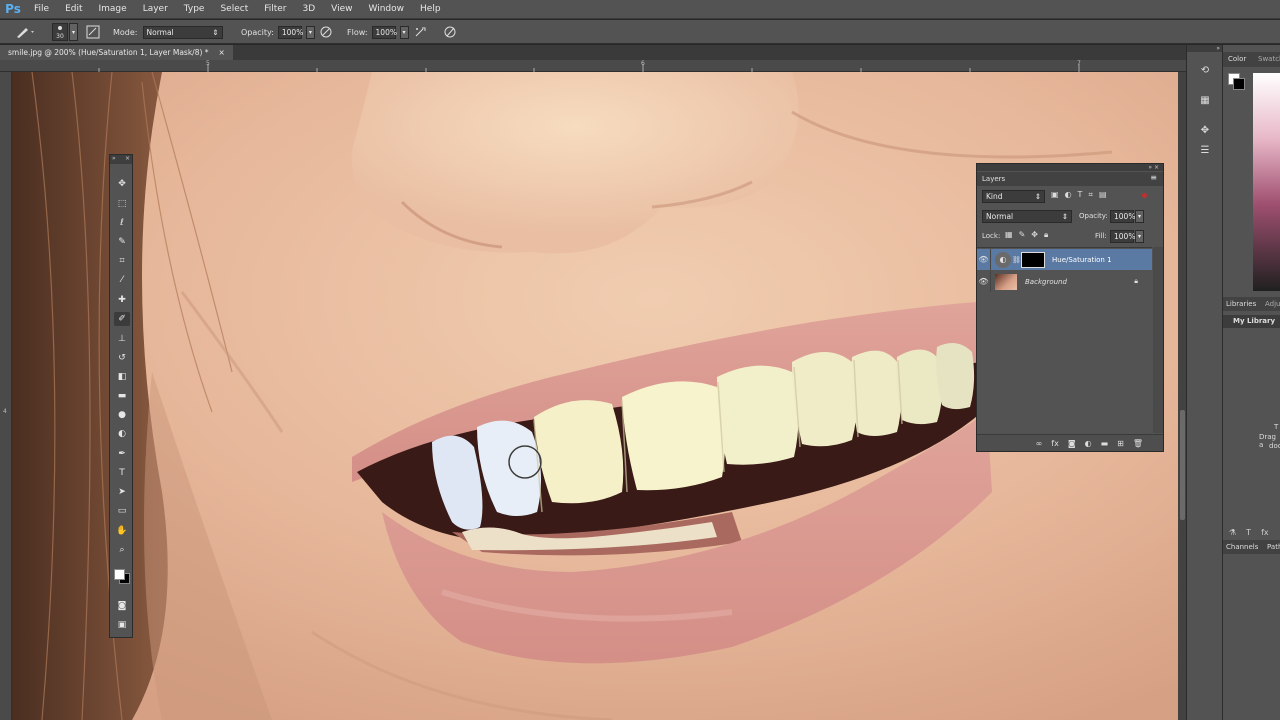 The width and height of the screenshot is (1280, 720). I want to click on lock-transparent-icon: ▦, so click(1009, 235).